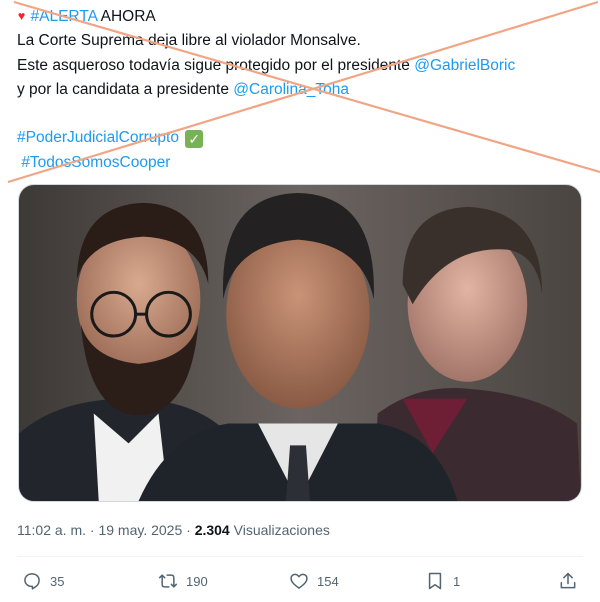  Describe the element at coordinates (106, 530) in the screenshot. I see `tweet-timestamp: 11:02 a. m. · 19 may. 2025 ·` at that location.